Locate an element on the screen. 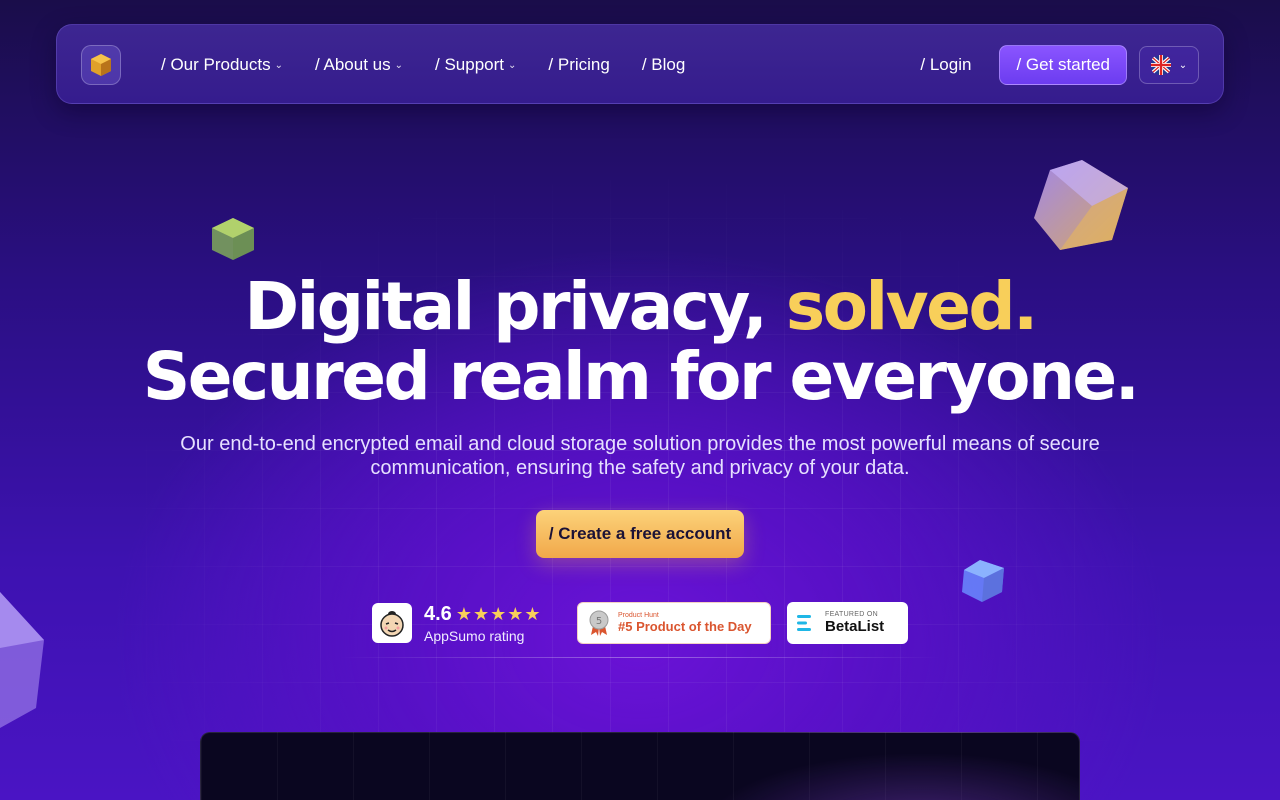  producthunt-label: Product Hunt is located at coordinates (638, 615).